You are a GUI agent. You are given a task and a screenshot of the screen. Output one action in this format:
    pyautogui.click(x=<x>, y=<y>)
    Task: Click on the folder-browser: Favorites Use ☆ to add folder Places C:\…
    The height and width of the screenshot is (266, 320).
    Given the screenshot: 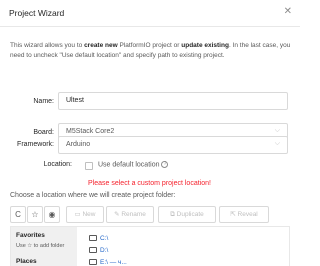 What is the action you would take?
    pyautogui.click(x=150, y=246)
    